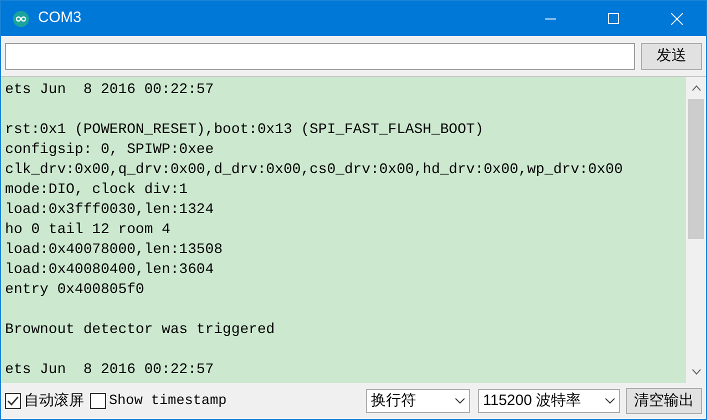  Describe the element at coordinates (671, 56) in the screenshot. I see `send-button: 发送` at that location.